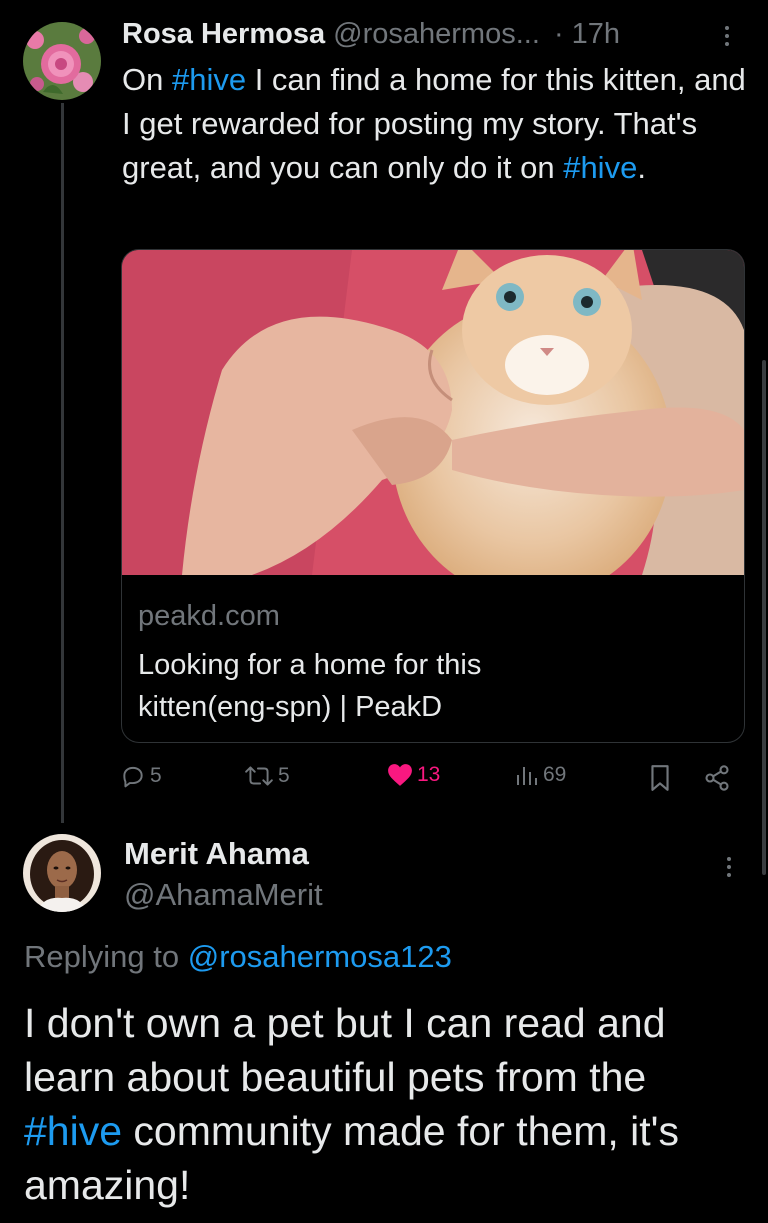 The image size is (768, 1223). Describe the element at coordinates (62, 61) in the screenshot. I see `avatar-rosa-hermosa` at that location.